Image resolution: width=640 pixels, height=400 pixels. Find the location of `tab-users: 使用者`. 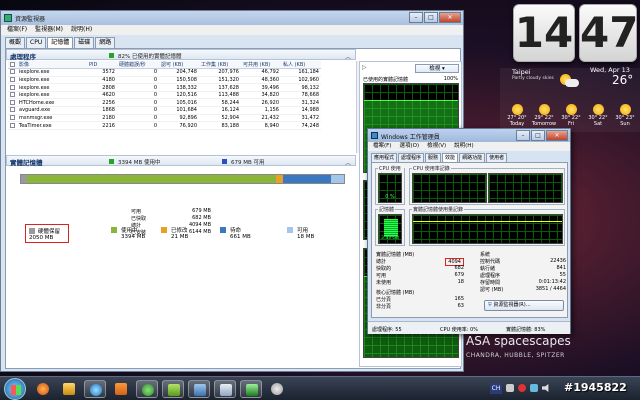

tab-users: 使用者 is located at coordinates (497, 157).